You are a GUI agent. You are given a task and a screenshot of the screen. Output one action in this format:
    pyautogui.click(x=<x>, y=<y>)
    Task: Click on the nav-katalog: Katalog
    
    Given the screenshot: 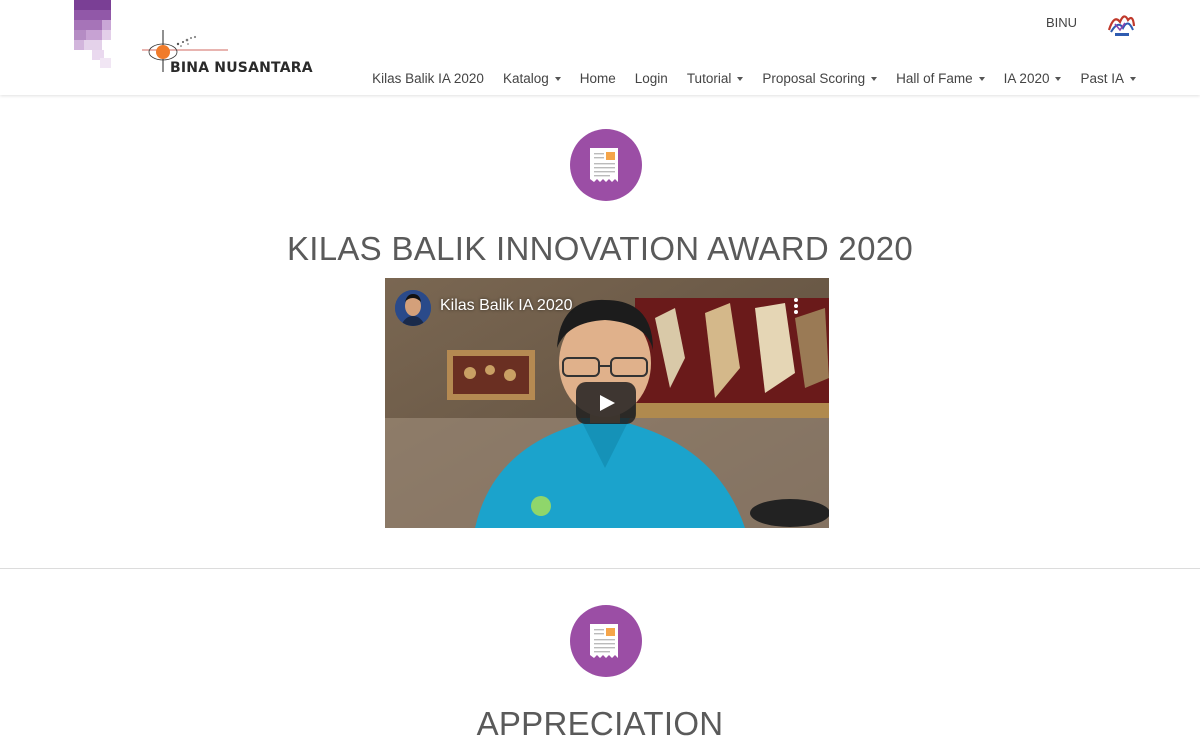 What is the action you would take?
    pyautogui.click(x=532, y=78)
    